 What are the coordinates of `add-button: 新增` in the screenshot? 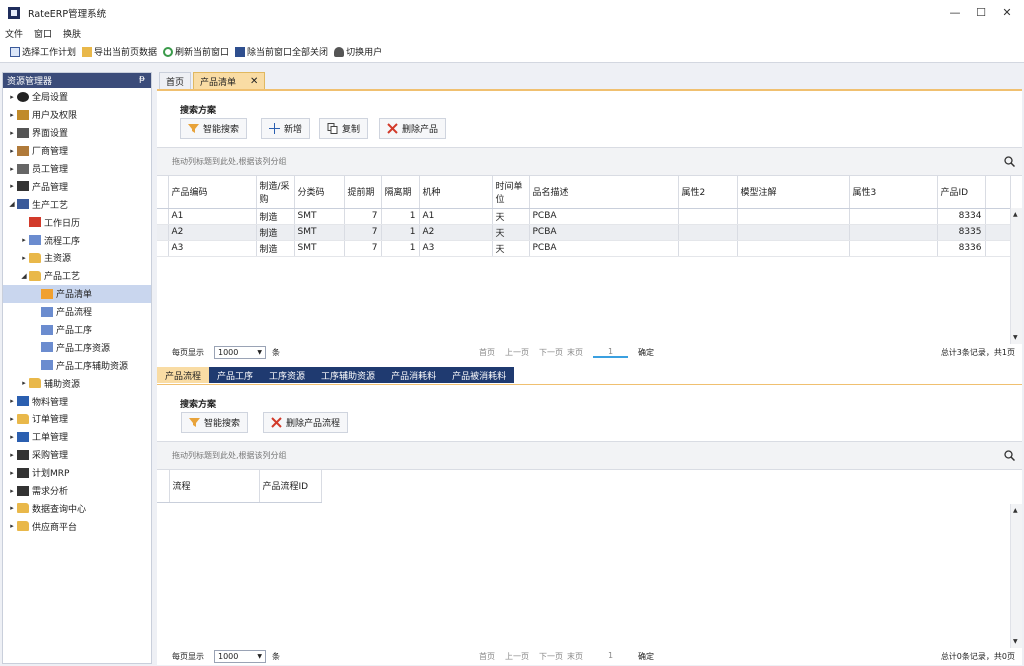 It's located at (286, 128).